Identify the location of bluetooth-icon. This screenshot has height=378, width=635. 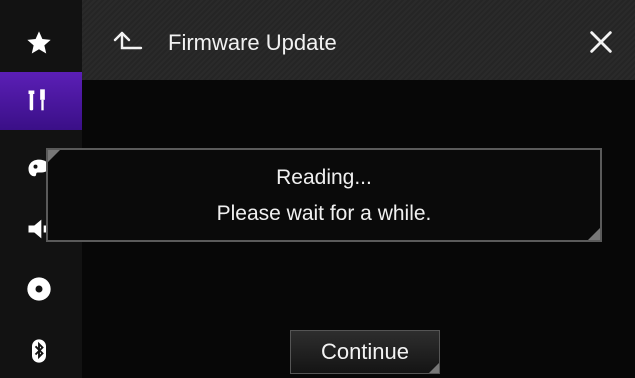
(39, 351).